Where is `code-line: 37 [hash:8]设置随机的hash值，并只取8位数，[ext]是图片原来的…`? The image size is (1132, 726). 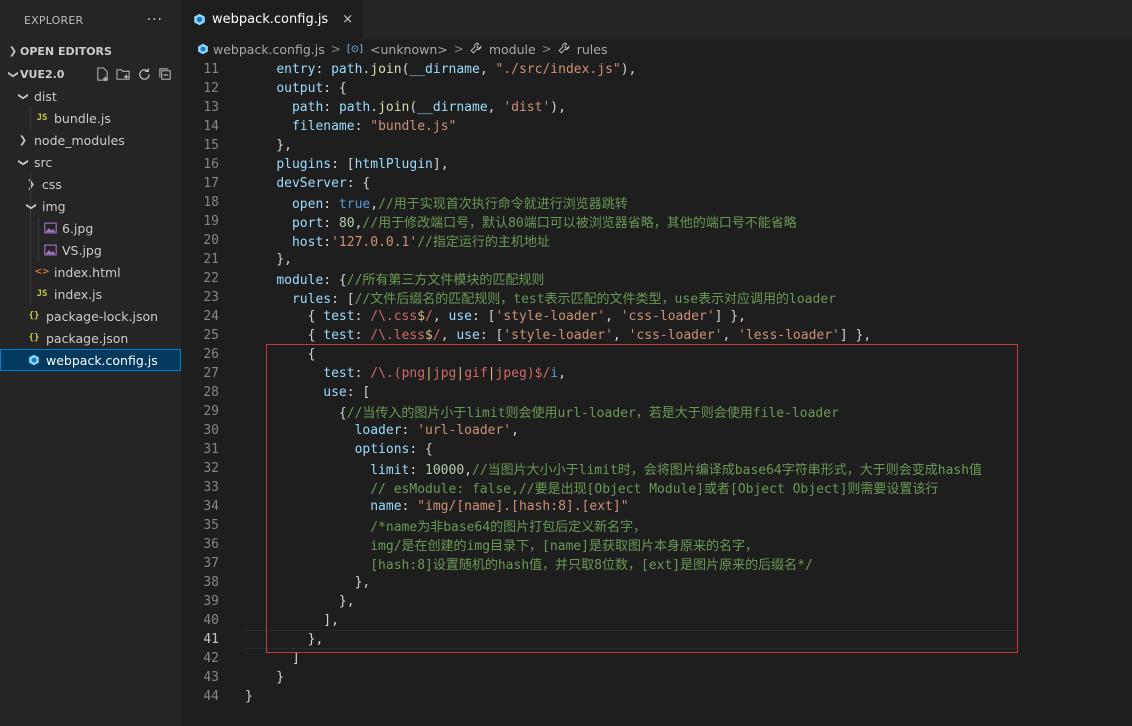 code-line: 37 [hash:8]设置随机的hash值，并只取8位数，[ext]是图片原来的… is located at coordinates (656, 563).